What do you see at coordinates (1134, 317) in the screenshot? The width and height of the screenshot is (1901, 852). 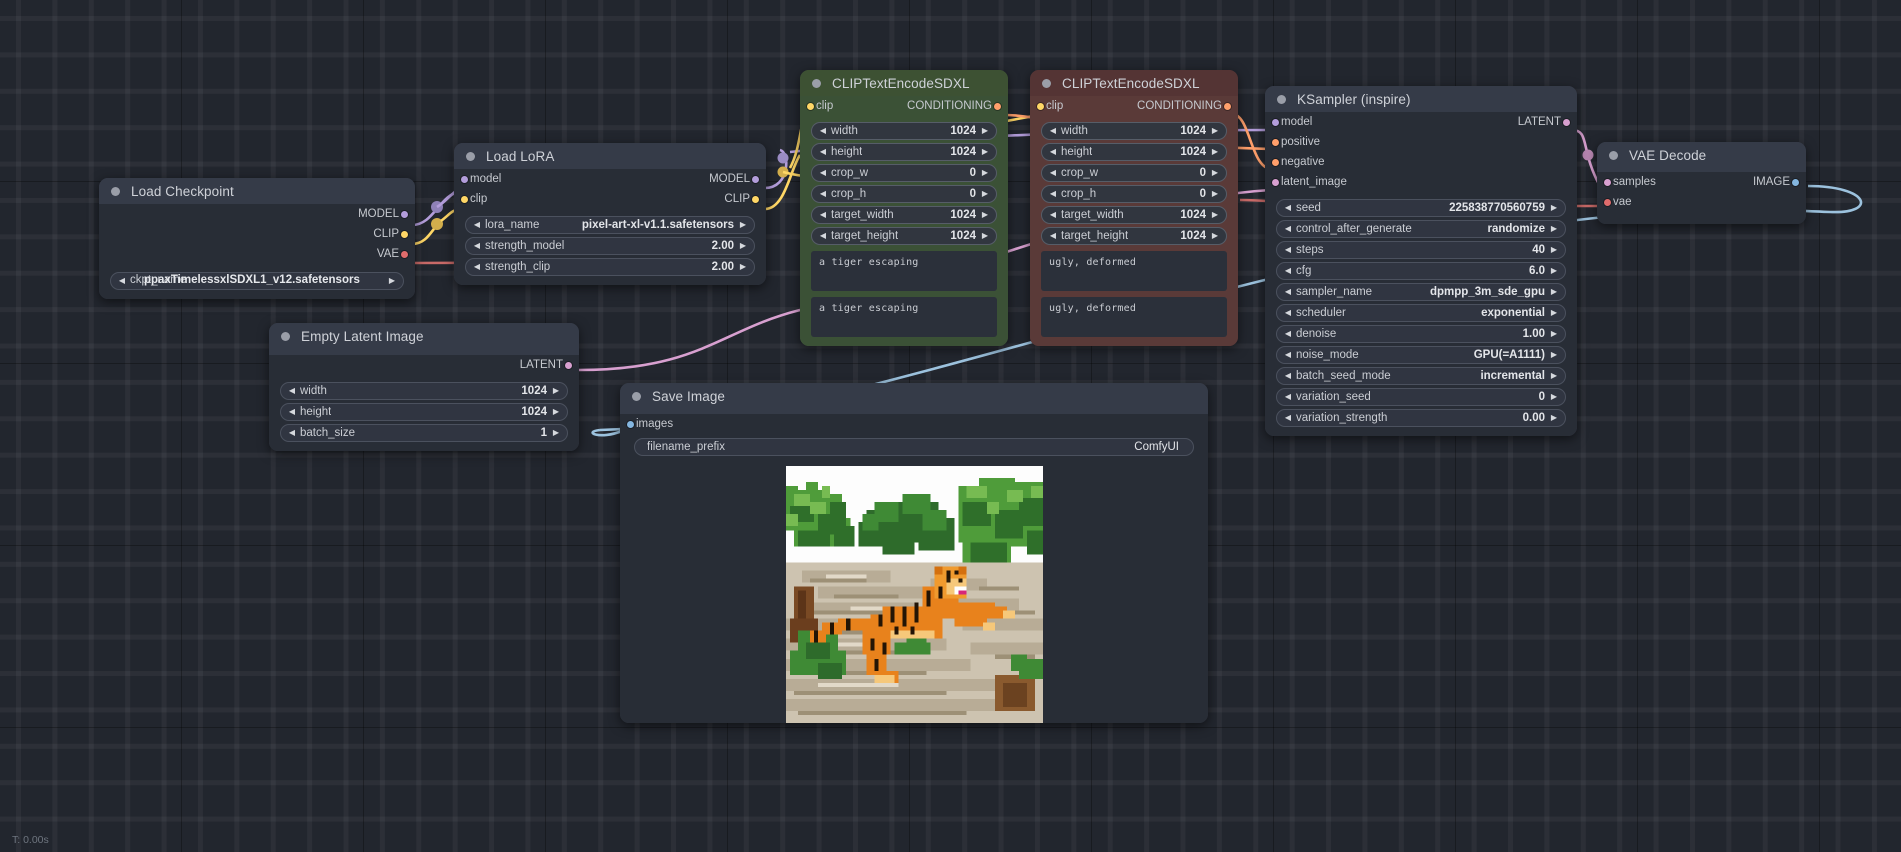 I see `text-widget-prompt-l: ugly, deformed` at bounding box center [1134, 317].